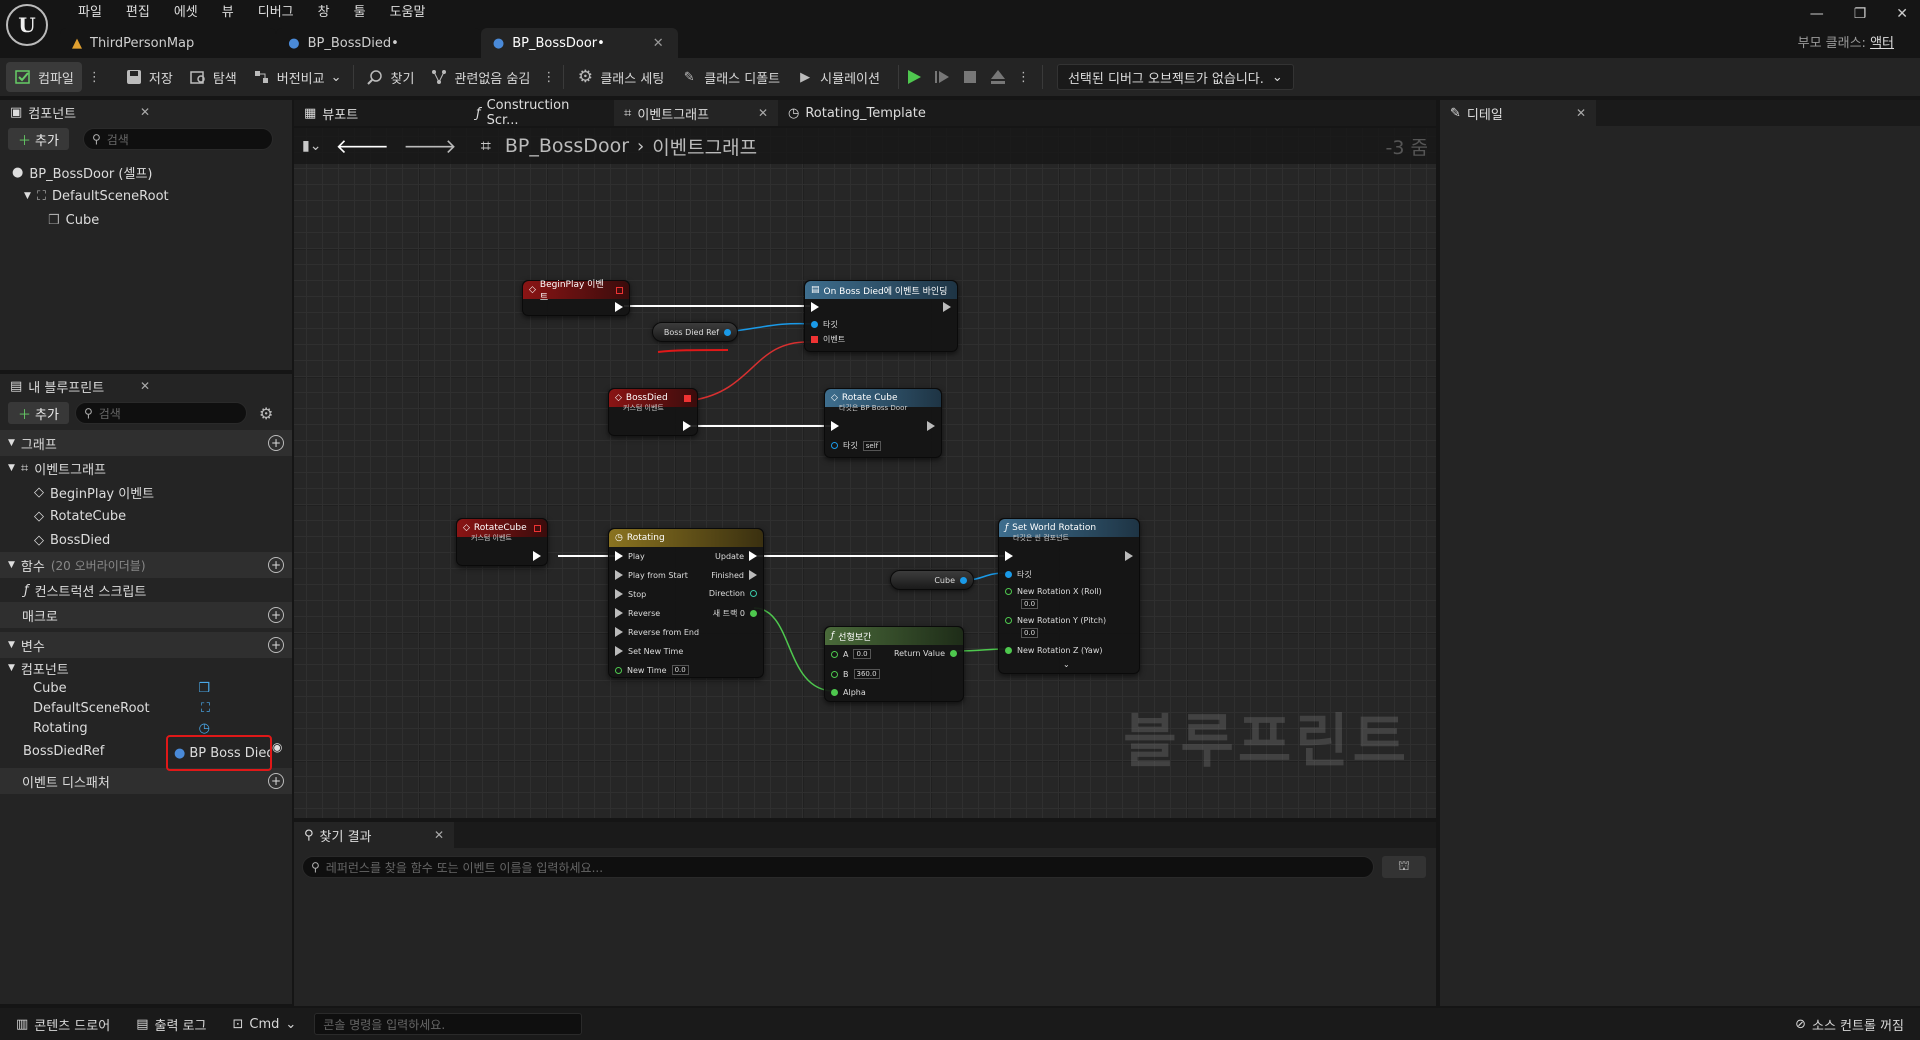 The width and height of the screenshot is (1920, 1040). I want to click on direction-pin: Direction, so click(733, 593).